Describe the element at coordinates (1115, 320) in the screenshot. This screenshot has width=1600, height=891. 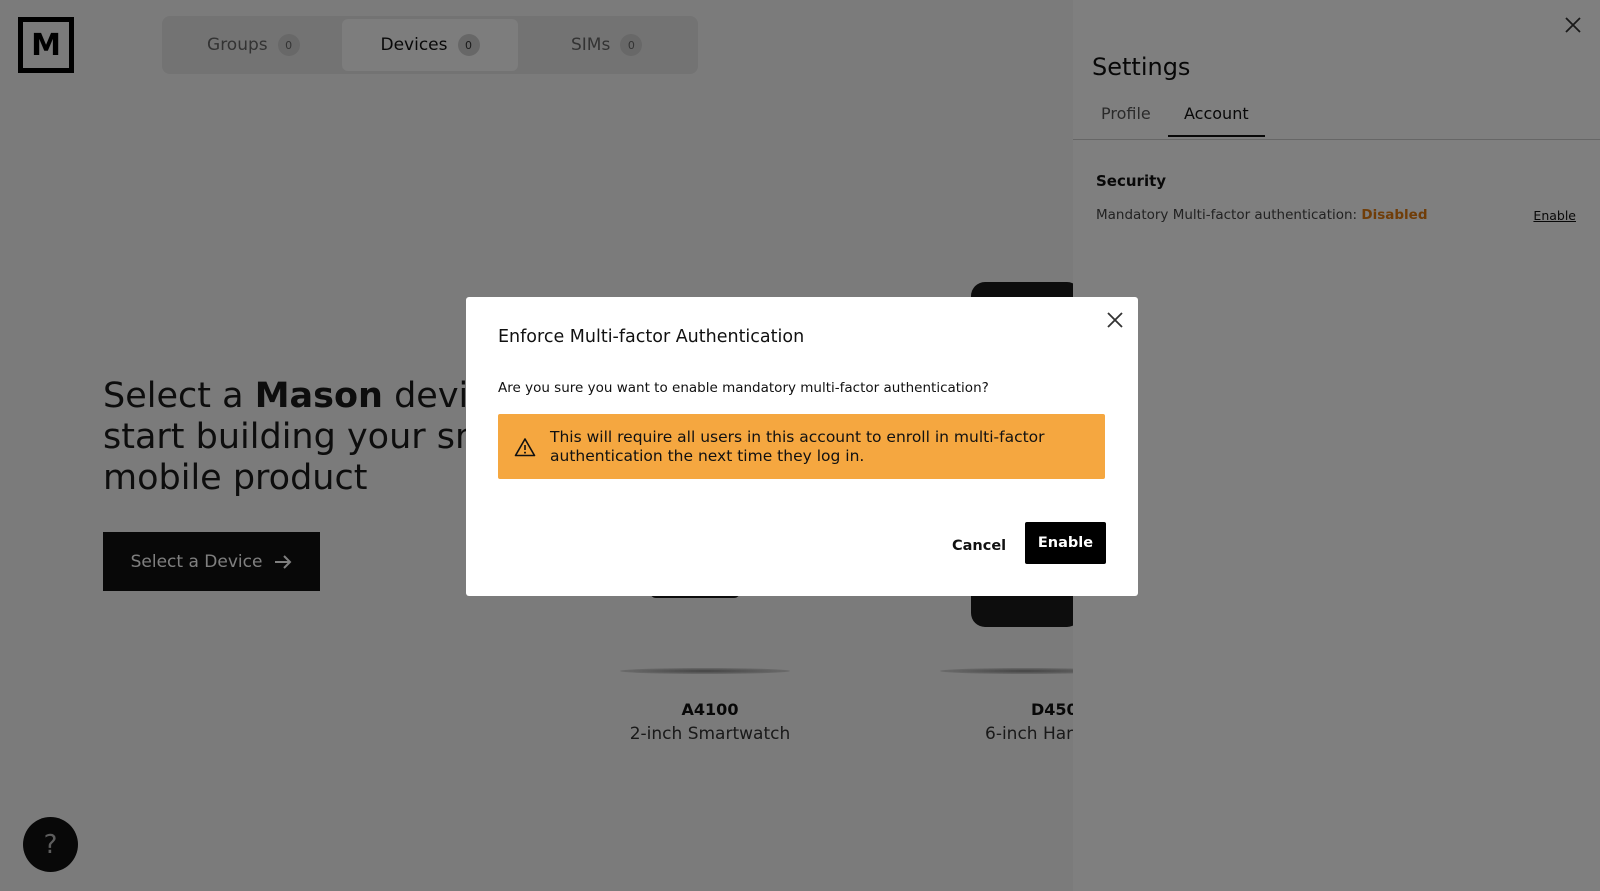
I see `close-icon` at that location.